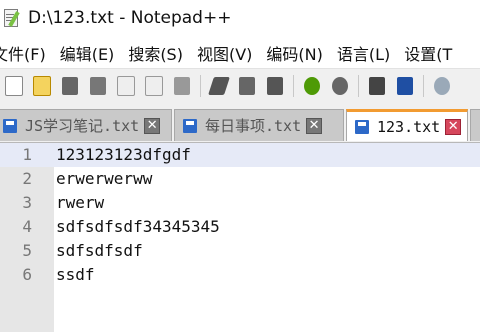 This screenshot has height=332, width=480. Describe the element at coordinates (27, 250) in the screenshot. I see `line-number: 5` at that location.